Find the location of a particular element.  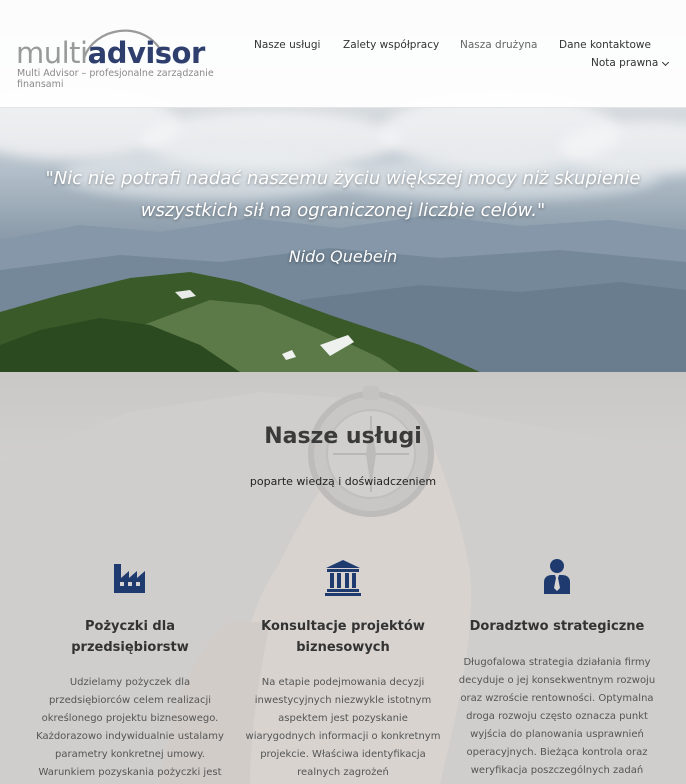

service-title: Pożyczki dla przedsiębiorstw is located at coordinates (130, 637).